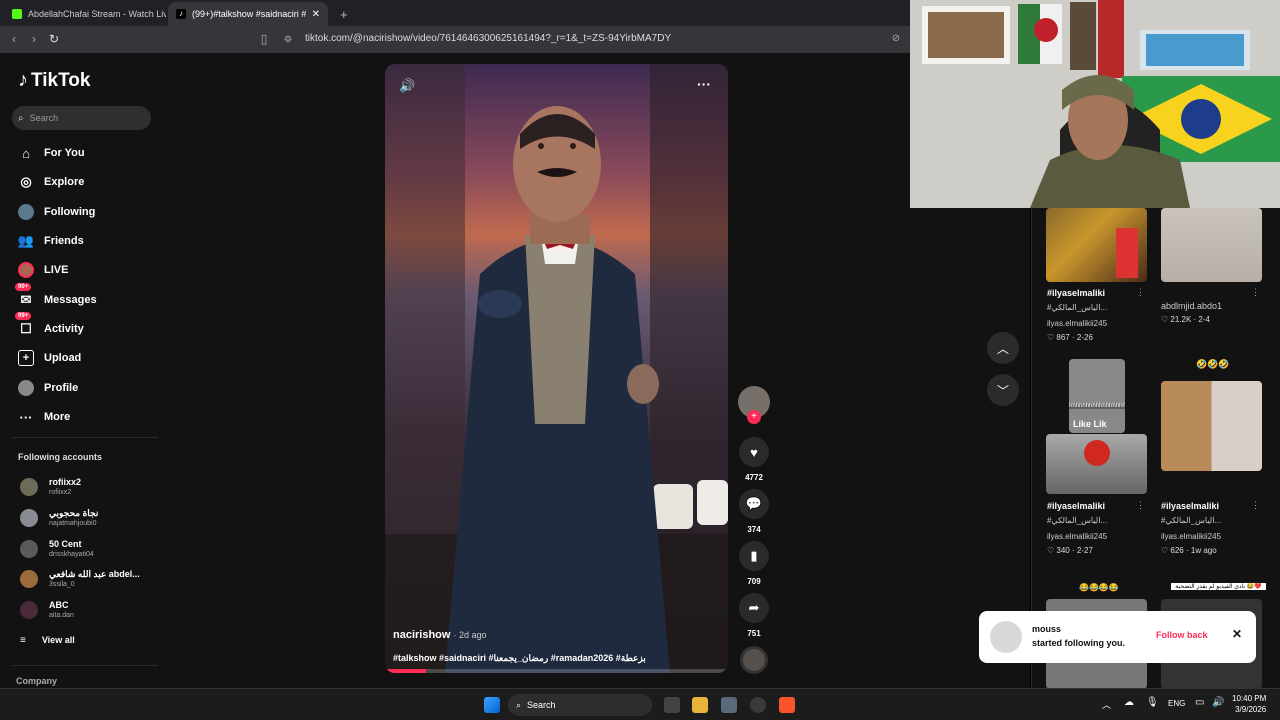  What do you see at coordinates (1182, 635) in the screenshot?
I see `follow-back-button: Follow back` at bounding box center [1182, 635].